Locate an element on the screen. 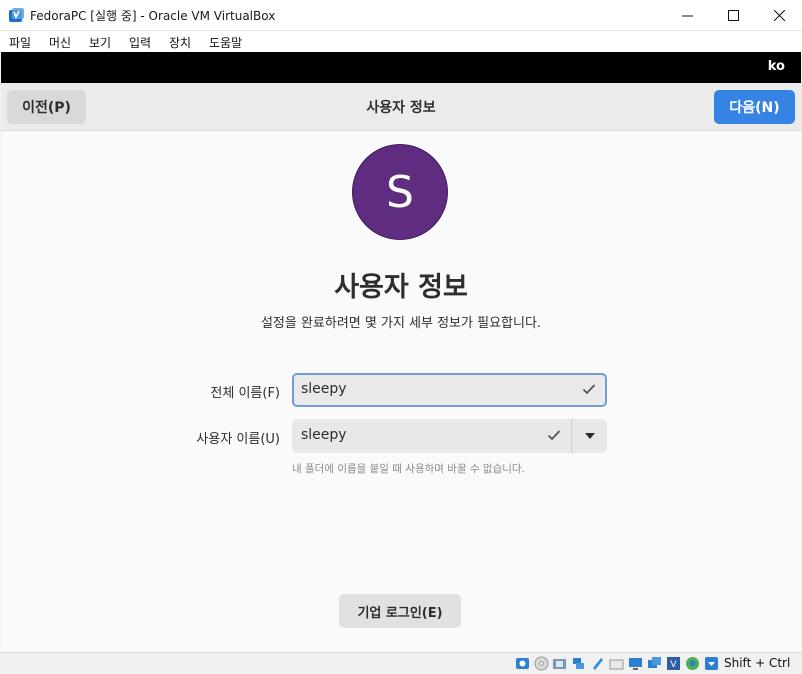 The height and width of the screenshot is (674, 802). close-button is located at coordinates (779, 15).